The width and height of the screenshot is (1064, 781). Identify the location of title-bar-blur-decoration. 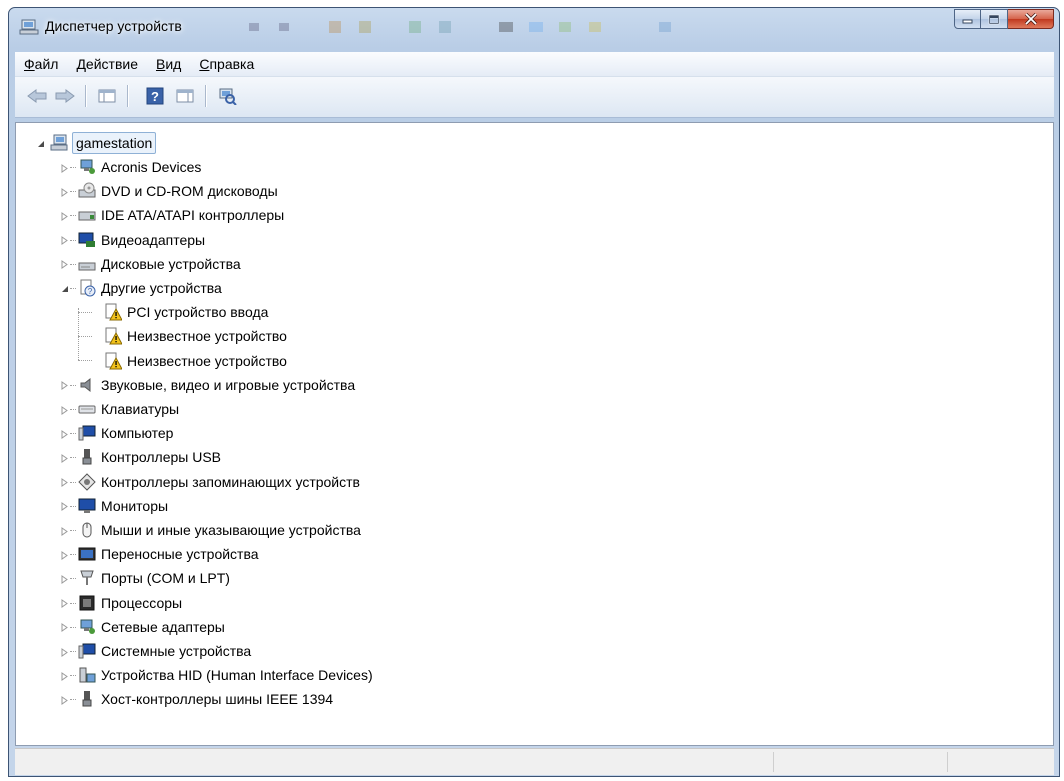
(460, 27).